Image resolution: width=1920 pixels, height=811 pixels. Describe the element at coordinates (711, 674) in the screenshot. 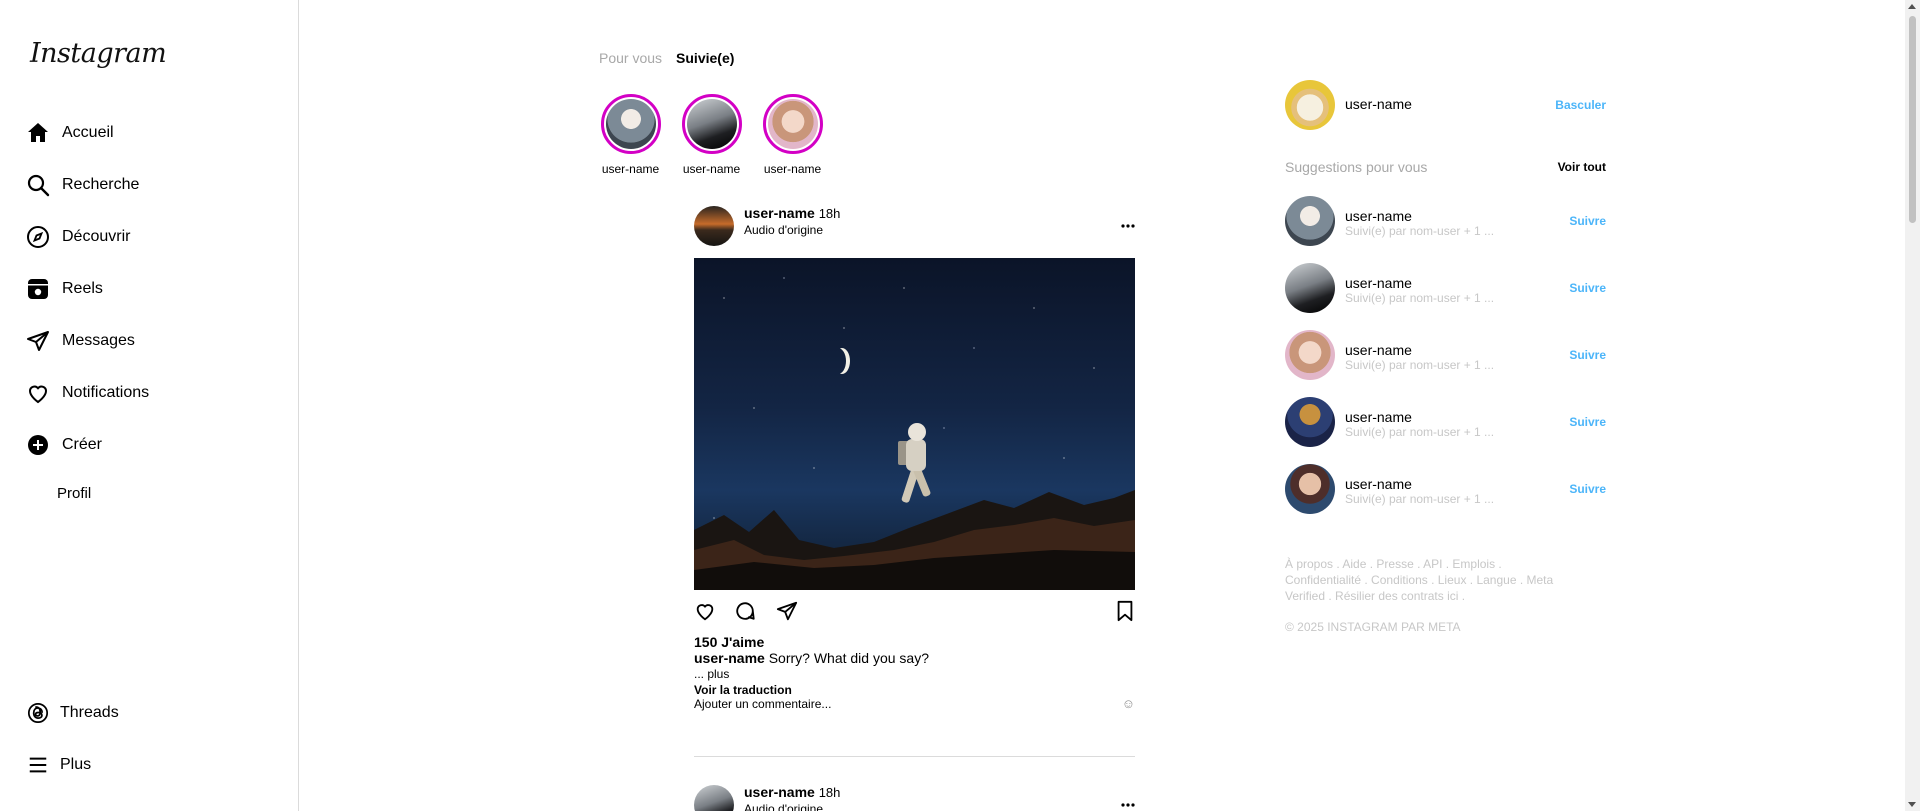

I see `more-link: ... plus` at that location.